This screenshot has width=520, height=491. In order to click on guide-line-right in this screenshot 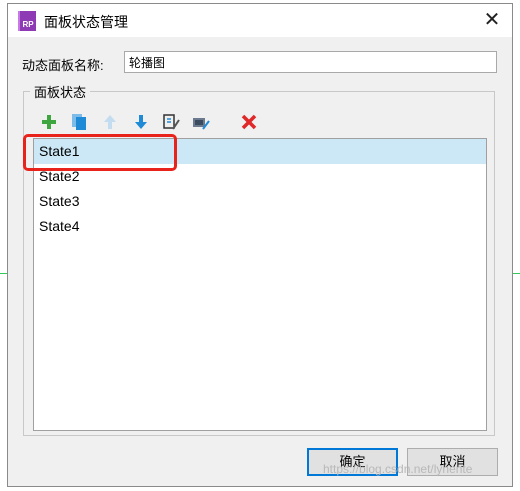, I will do `click(516, 273)`.